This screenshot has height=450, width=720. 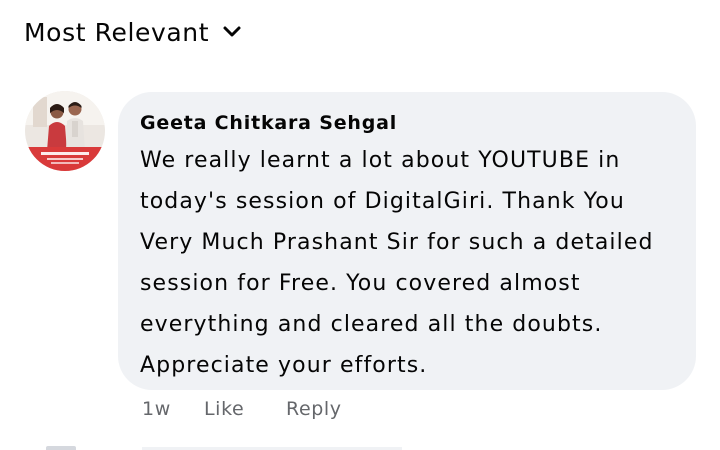 I want to click on next-comment-avatar, so click(x=61, y=448).